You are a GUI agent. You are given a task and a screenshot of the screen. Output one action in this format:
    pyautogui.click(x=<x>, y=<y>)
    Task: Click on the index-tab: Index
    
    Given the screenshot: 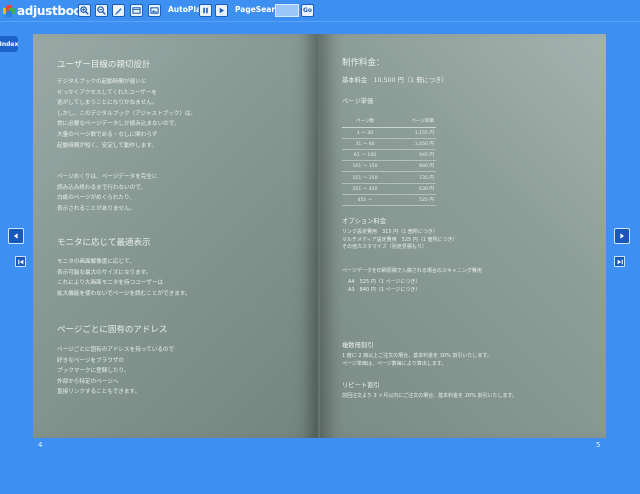 What is the action you would take?
    pyautogui.click(x=9, y=44)
    